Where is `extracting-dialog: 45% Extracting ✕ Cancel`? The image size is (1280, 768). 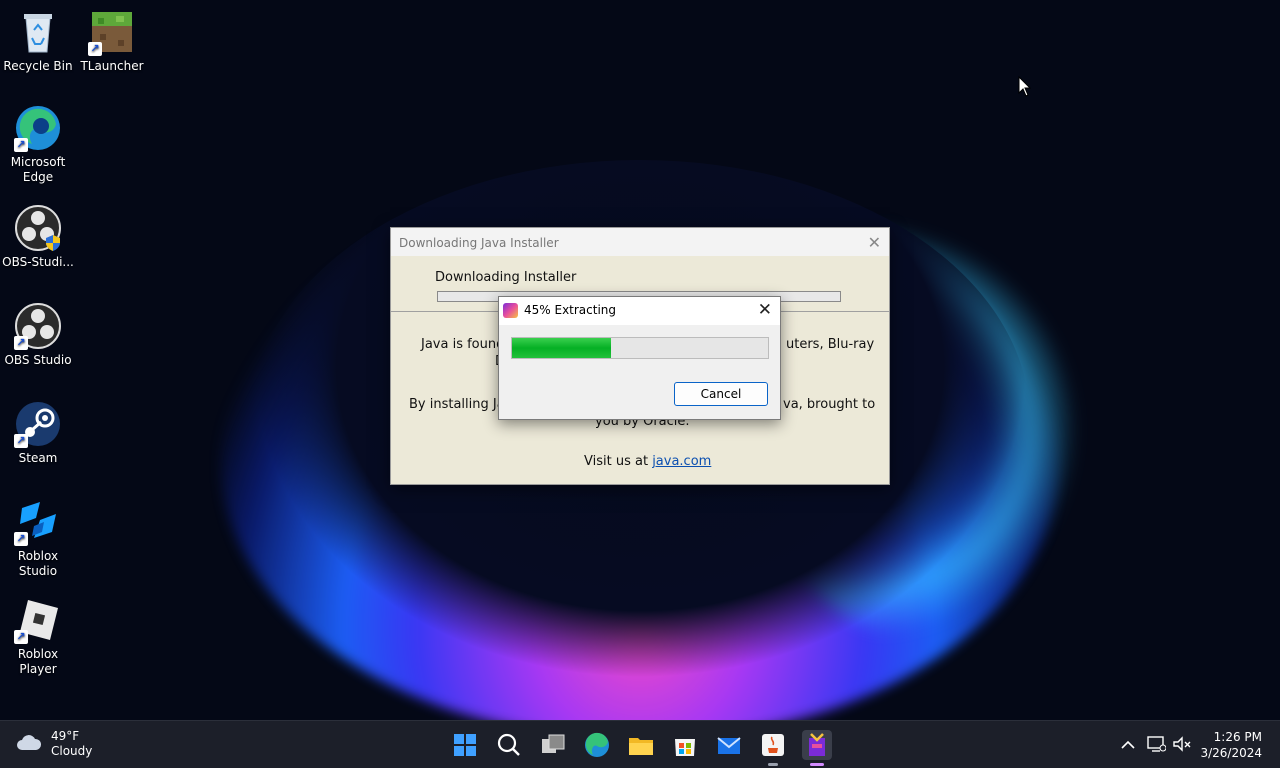 extracting-dialog: 45% Extracting ✕ Cancel is located at coordinates (639, 358).